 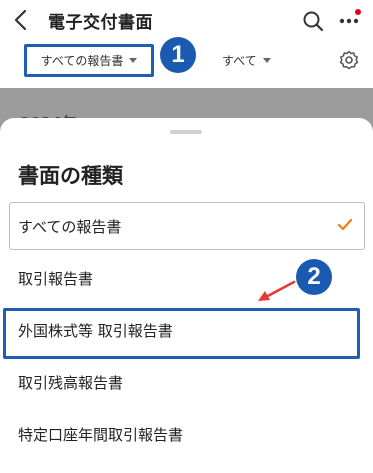 What do you see at coordinates (21, 20) in the screenshot?
I see `chevron-left-icon` at bounding box center [21, 20].